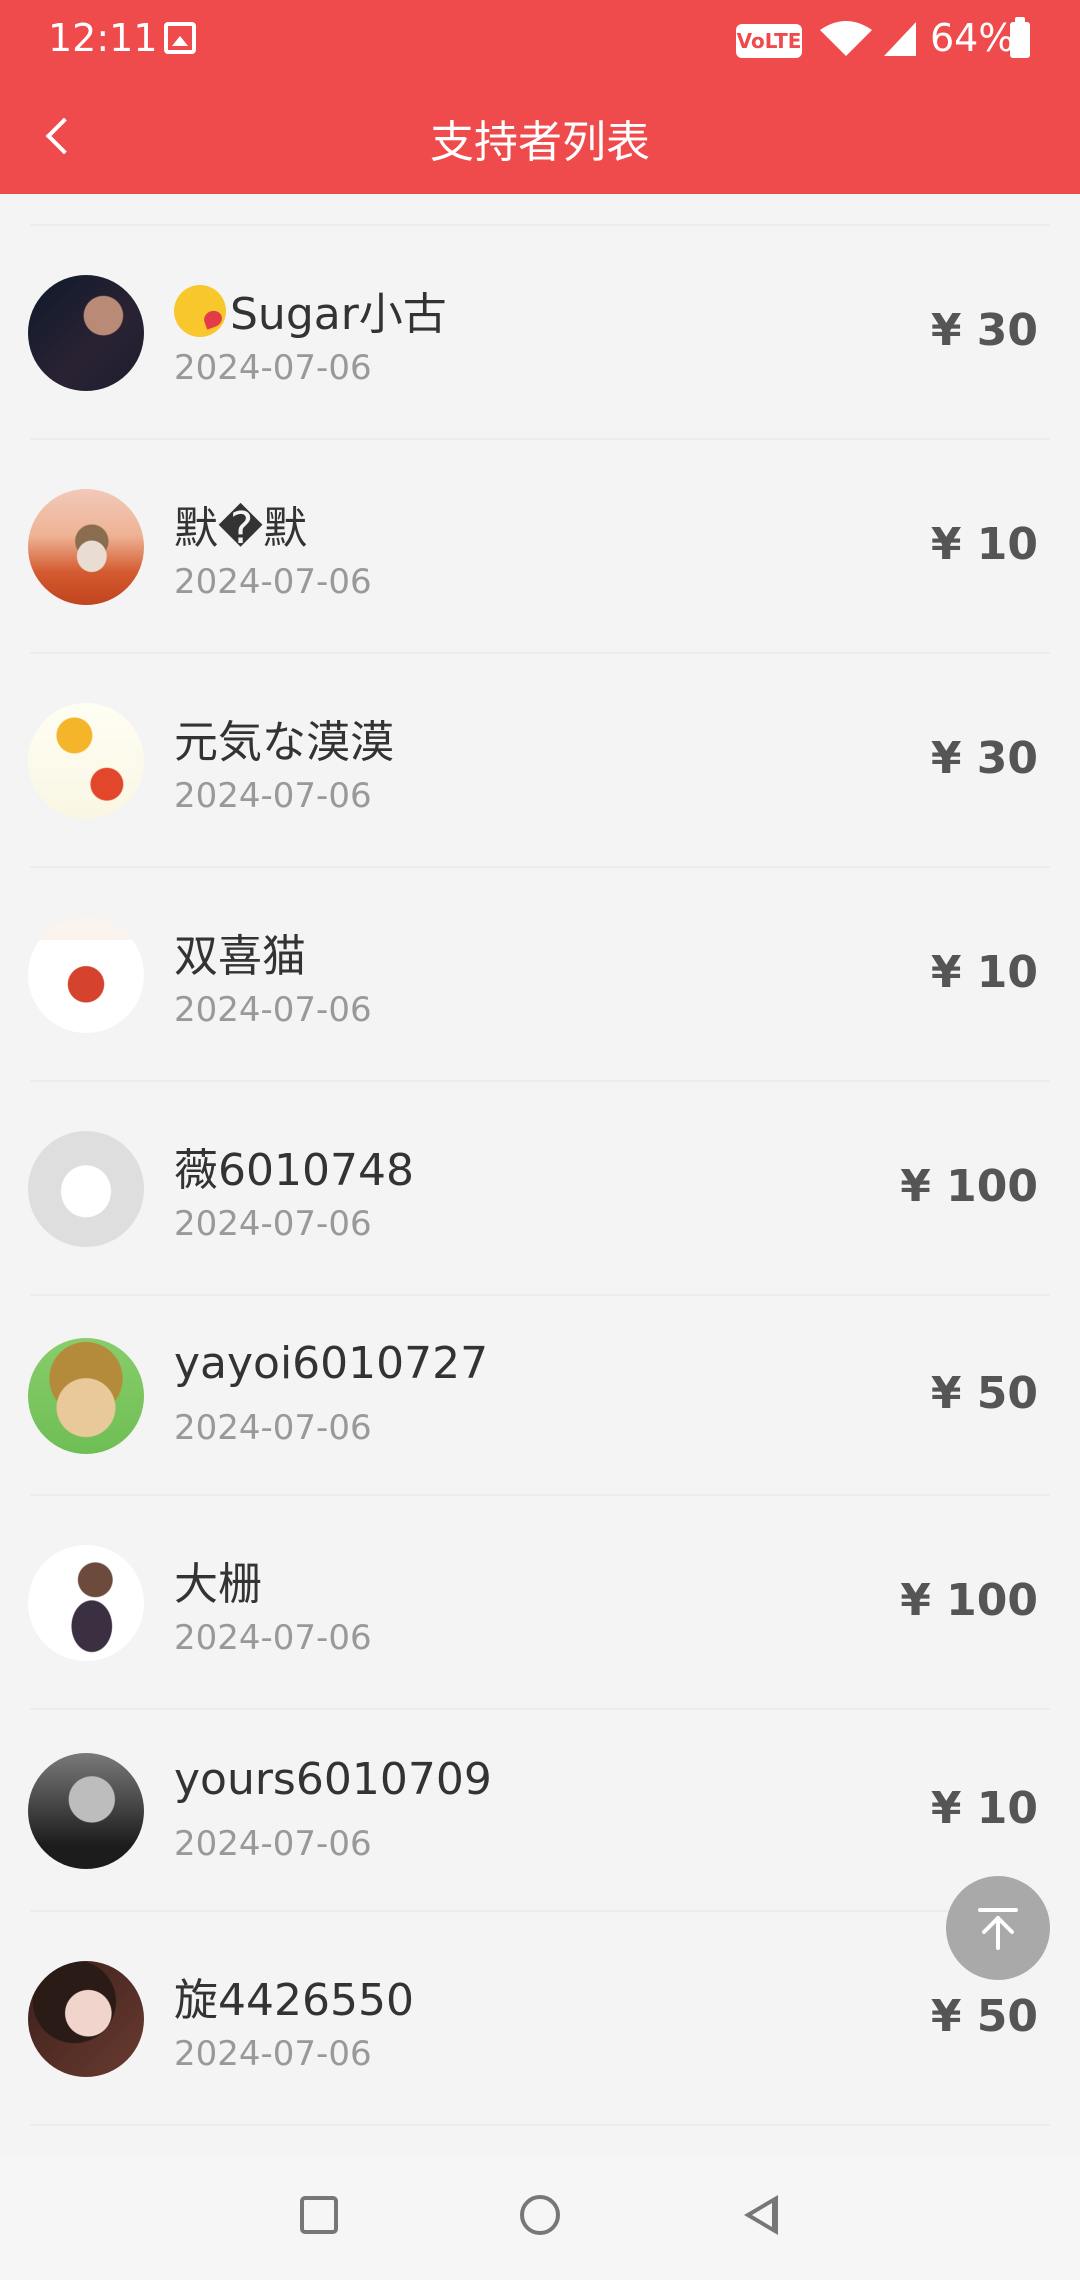  What do you see at coordinates (294, 1170) in the screenshot?
I see `supporter-name: 薇6010748` at bounding box center [294, 1170].